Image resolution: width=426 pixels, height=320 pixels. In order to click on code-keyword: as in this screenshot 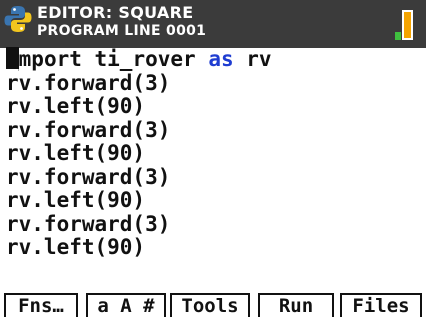, I will do `click(221, 59)`.